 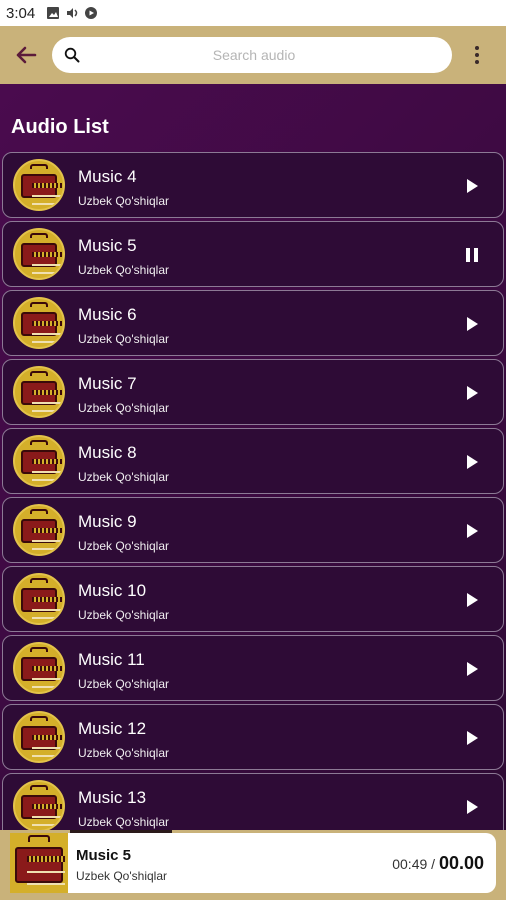 I want to click on search-box, so click(x=252, y=55).